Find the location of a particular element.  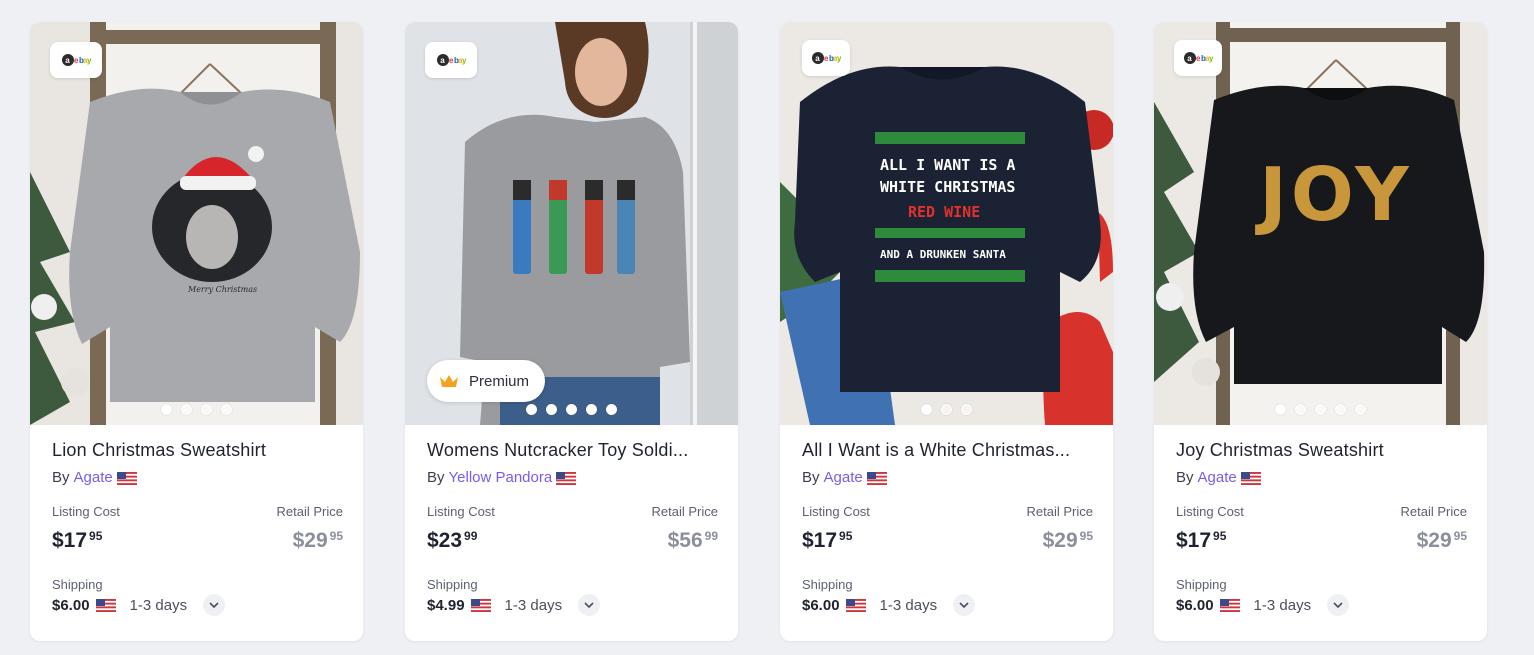

shipping-row: $4.99 1-3 days is located at coordinates (574, 605).